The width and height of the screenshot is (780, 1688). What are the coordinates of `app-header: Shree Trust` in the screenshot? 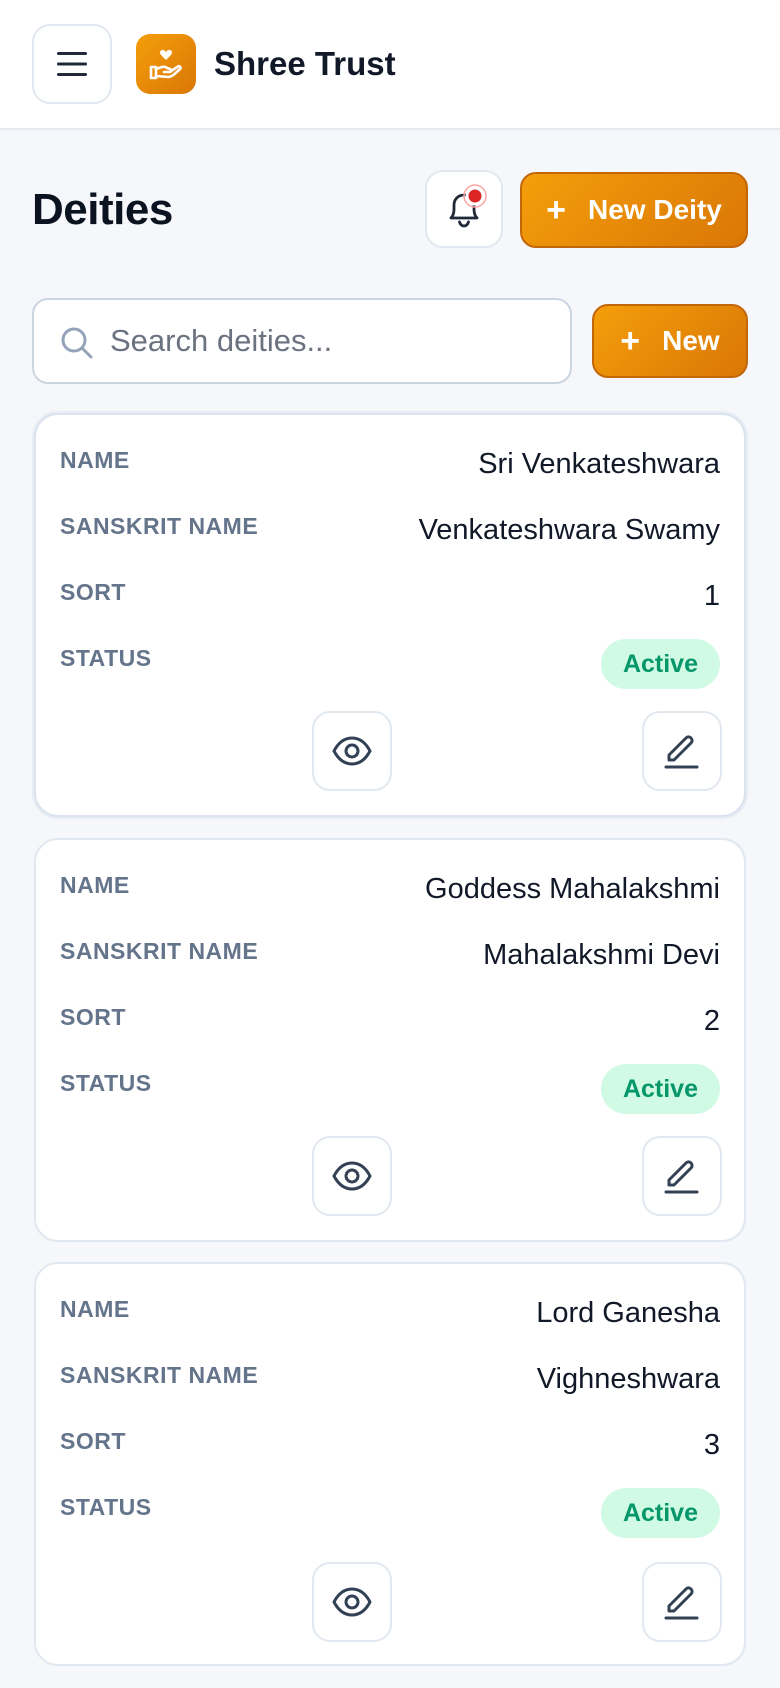 It's located at (390, 65).